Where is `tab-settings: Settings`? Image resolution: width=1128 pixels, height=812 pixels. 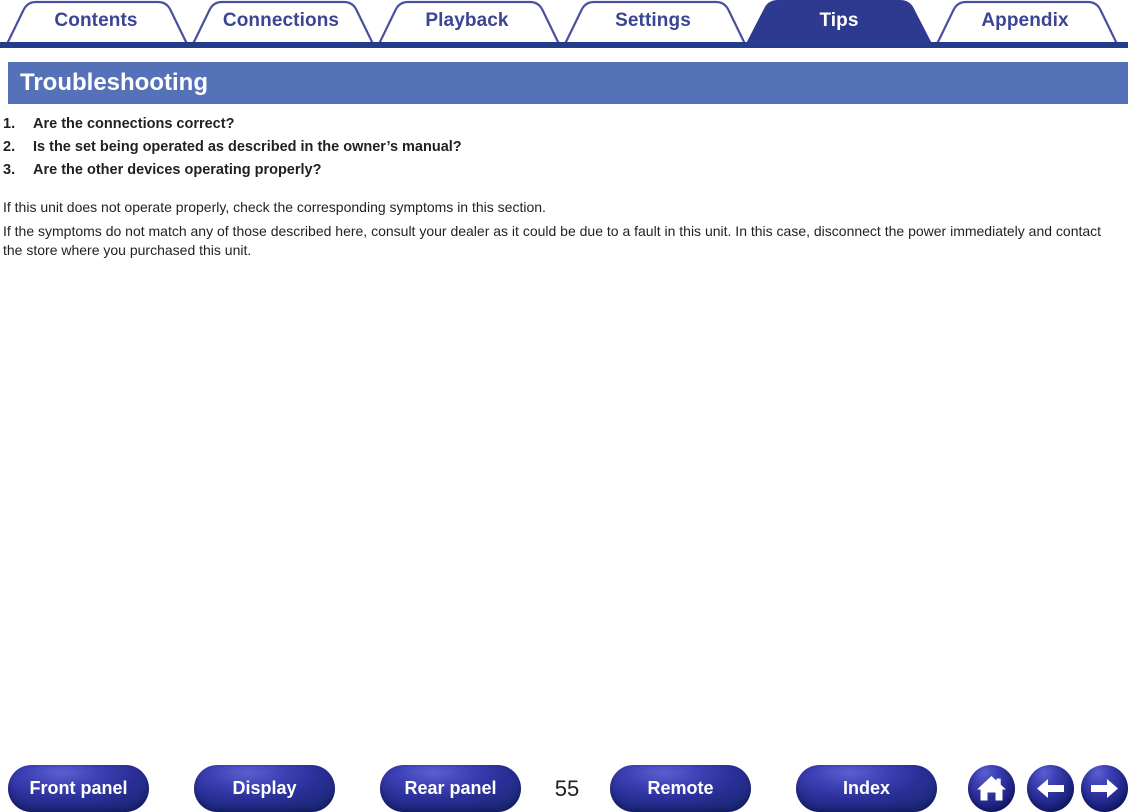 tab-settings: Settings is located at coordinates (653, 21).